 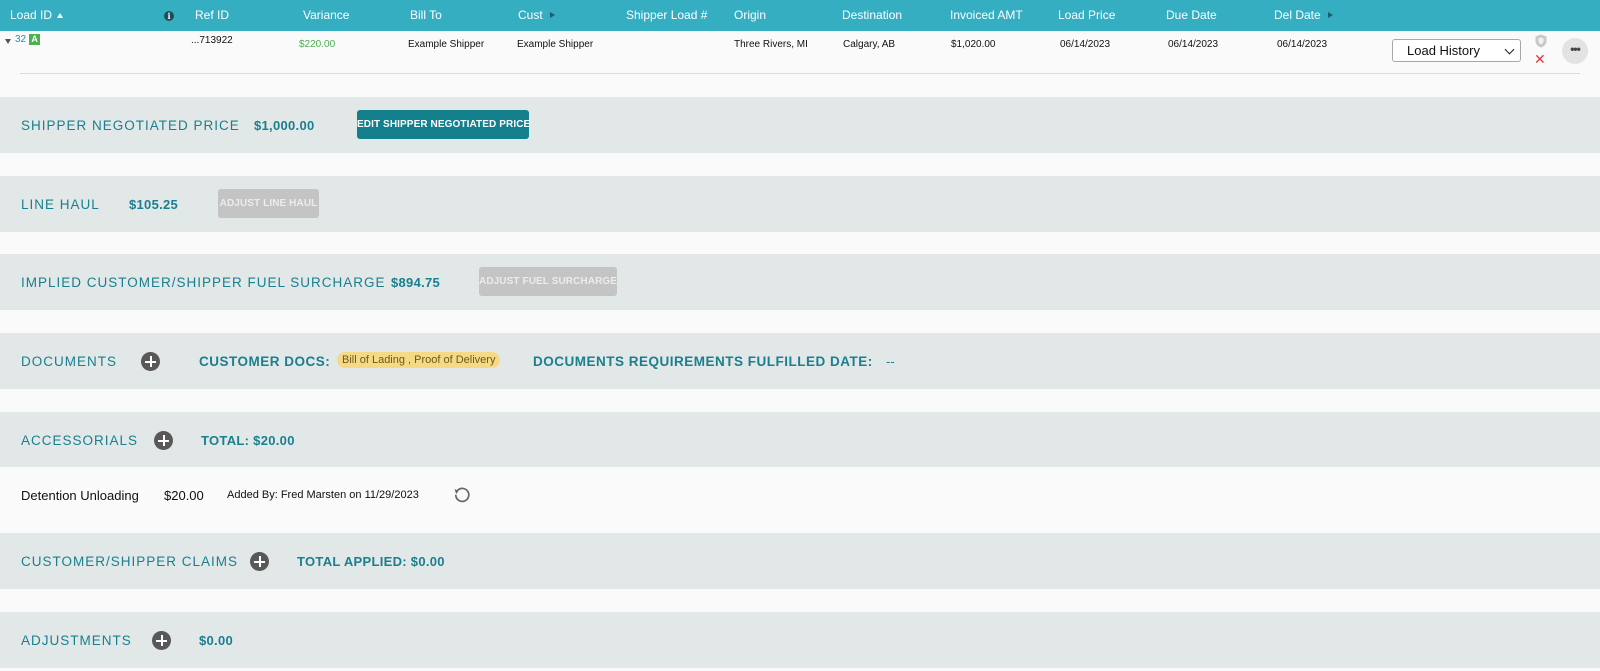 I want to click on column-header-shipper-load: Shipper Load #, so click(x=666, y=15).